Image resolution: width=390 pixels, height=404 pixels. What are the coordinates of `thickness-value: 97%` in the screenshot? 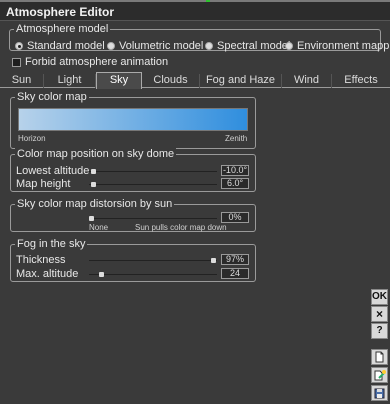 It's located at (235, 259).